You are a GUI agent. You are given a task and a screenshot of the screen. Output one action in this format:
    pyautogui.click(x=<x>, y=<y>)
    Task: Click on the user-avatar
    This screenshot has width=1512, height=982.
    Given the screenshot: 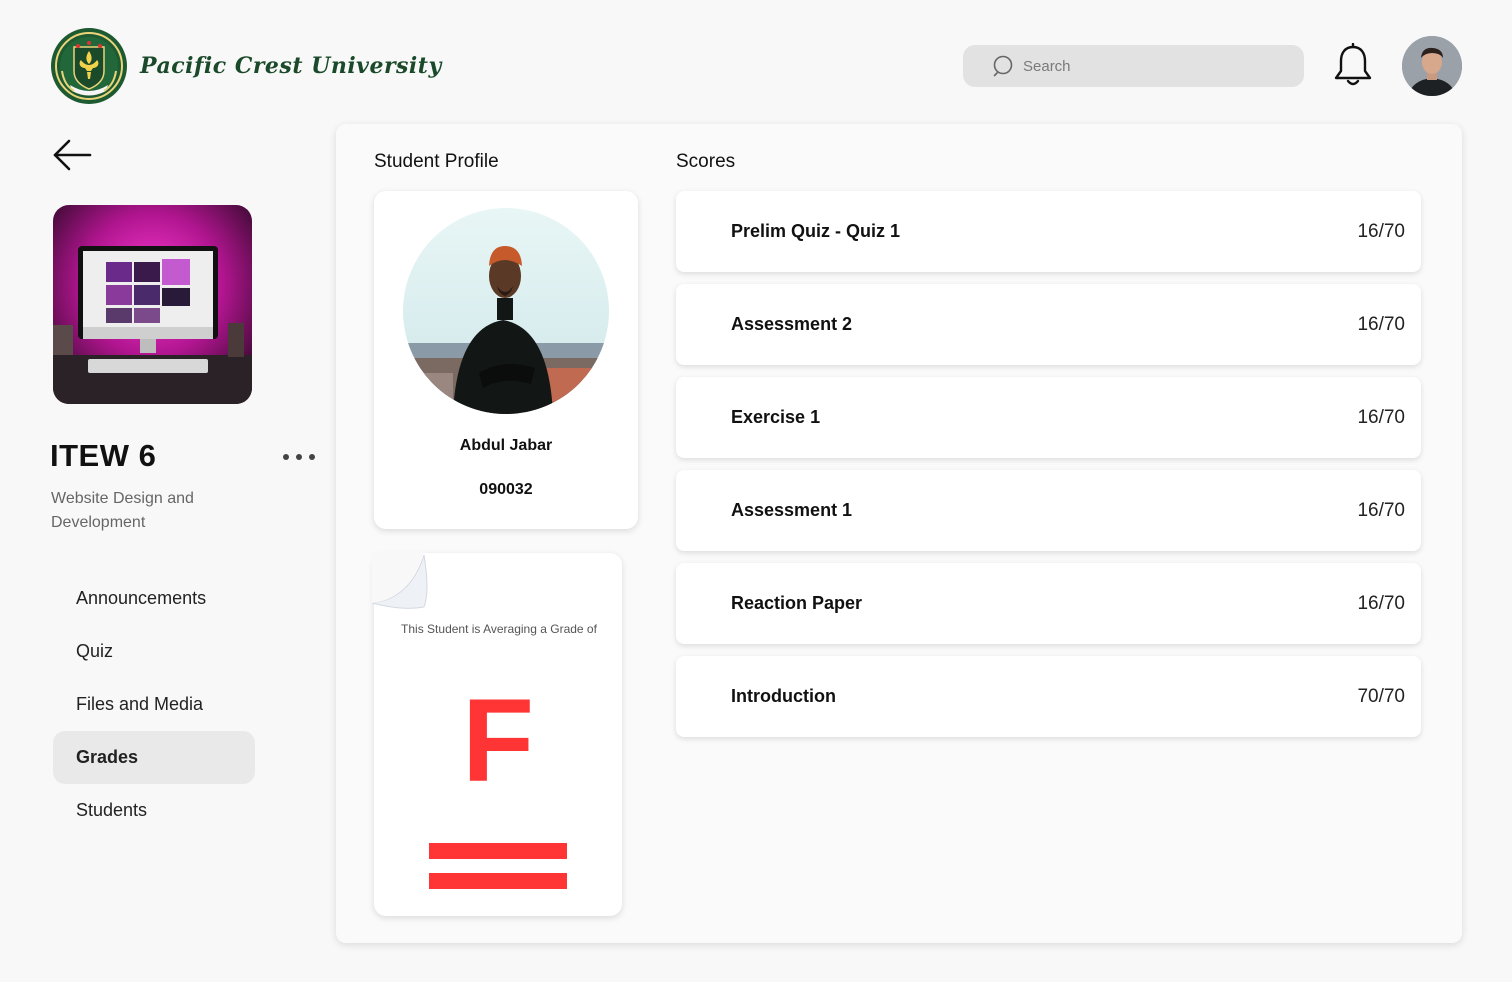 What is the action you would take?
    pyautogui.click(x=1432, y=66)
    